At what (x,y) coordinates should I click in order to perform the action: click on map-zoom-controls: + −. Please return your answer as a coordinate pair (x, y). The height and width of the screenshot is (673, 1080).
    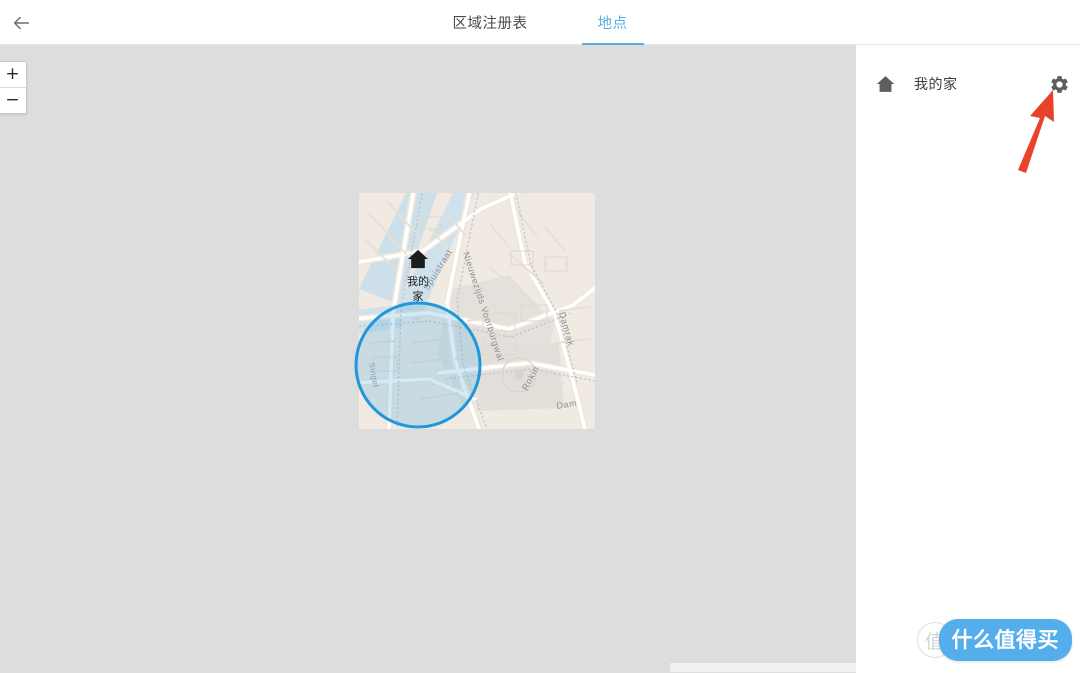
    Looking at the image, I should click on (13, 87).